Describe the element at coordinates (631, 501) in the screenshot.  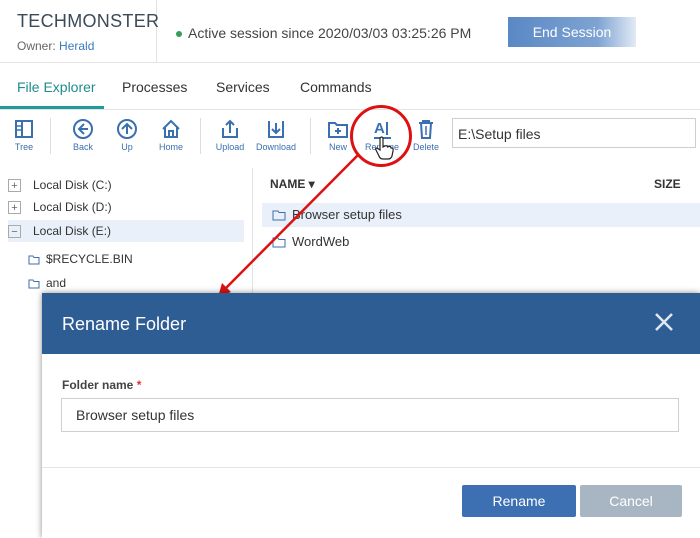
I see `cancel-button: Cancel` at that location.